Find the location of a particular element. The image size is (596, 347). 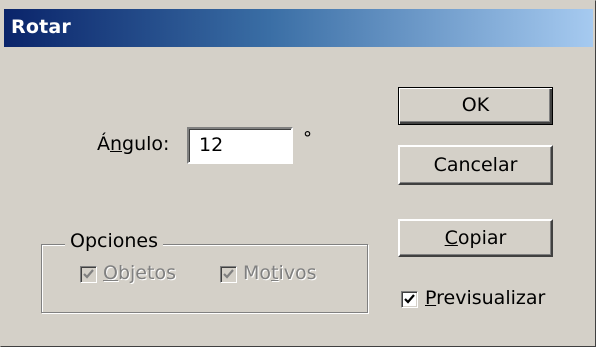

preview-checkbox is located at coordinates (409, 299).